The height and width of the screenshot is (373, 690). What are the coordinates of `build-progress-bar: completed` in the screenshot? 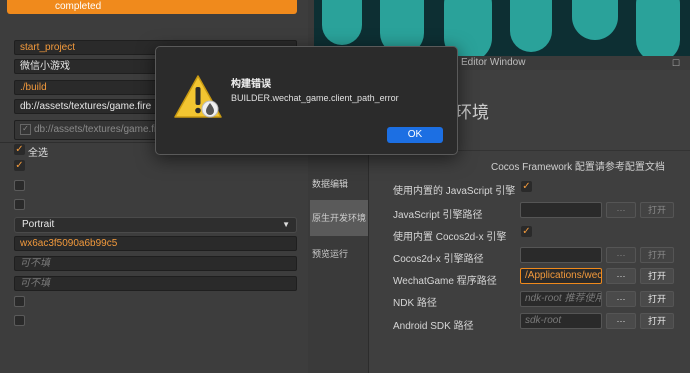 It's located at (152, 7).